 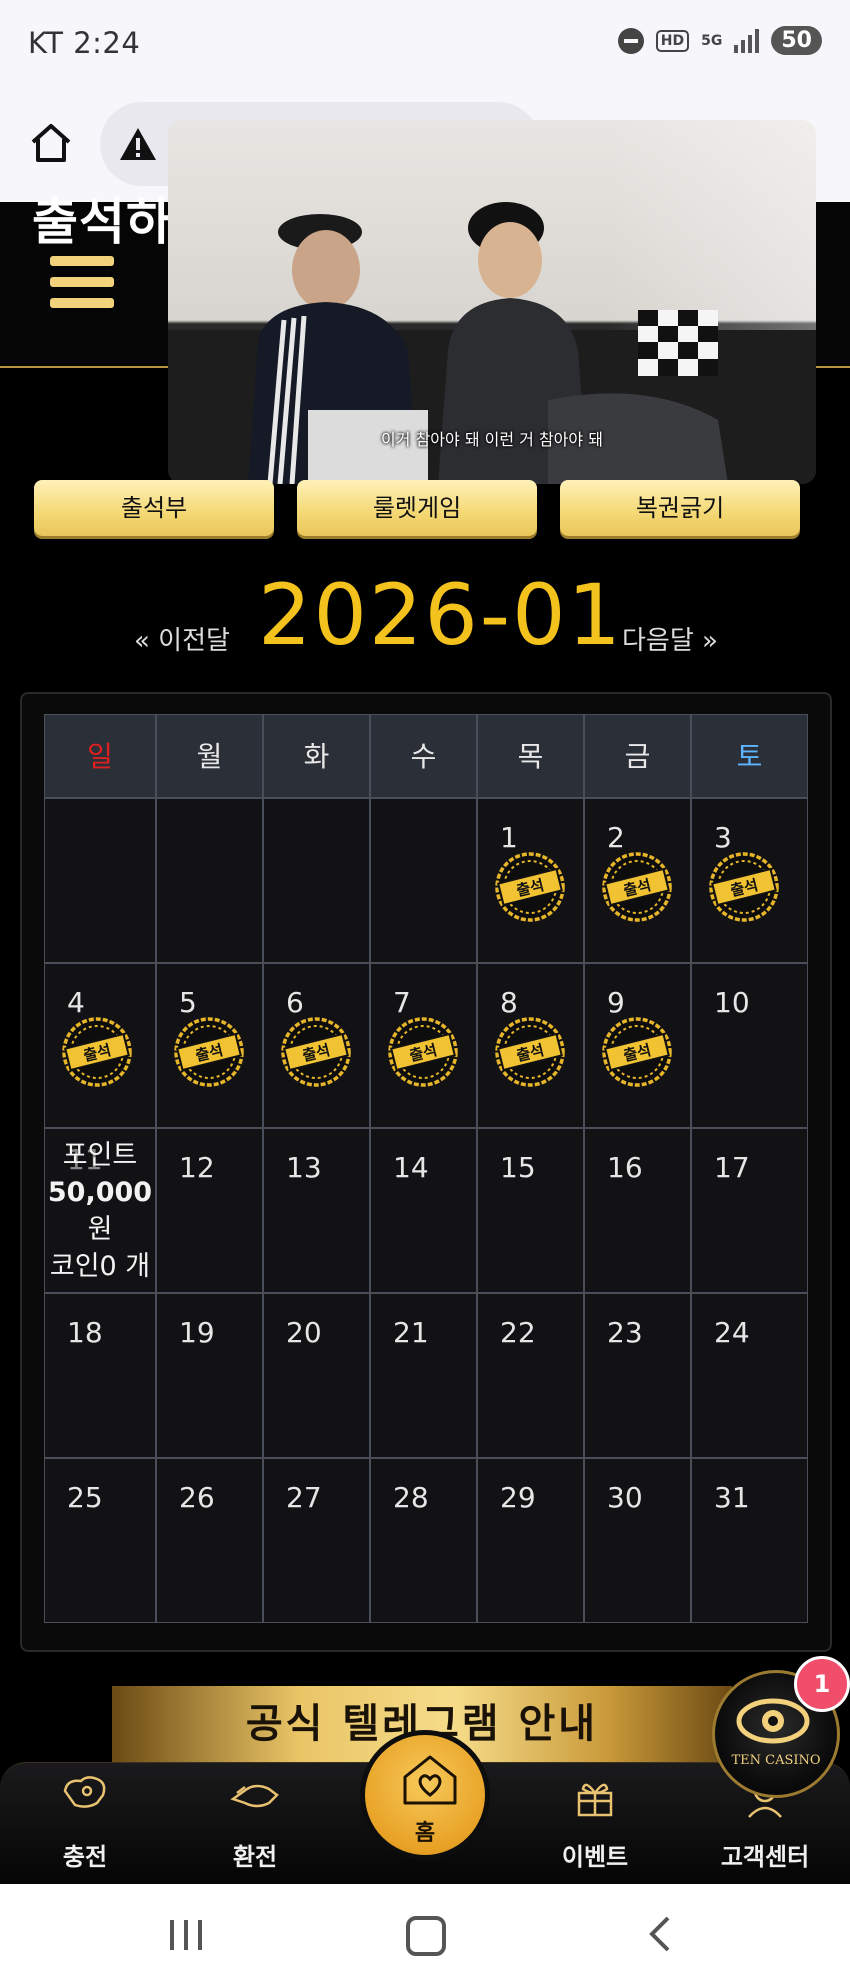 What do you see at coordinates (85, 1857) in the screenshot?
I see `nav-deposit-label: 충전` at bounding box center [85, 1857].